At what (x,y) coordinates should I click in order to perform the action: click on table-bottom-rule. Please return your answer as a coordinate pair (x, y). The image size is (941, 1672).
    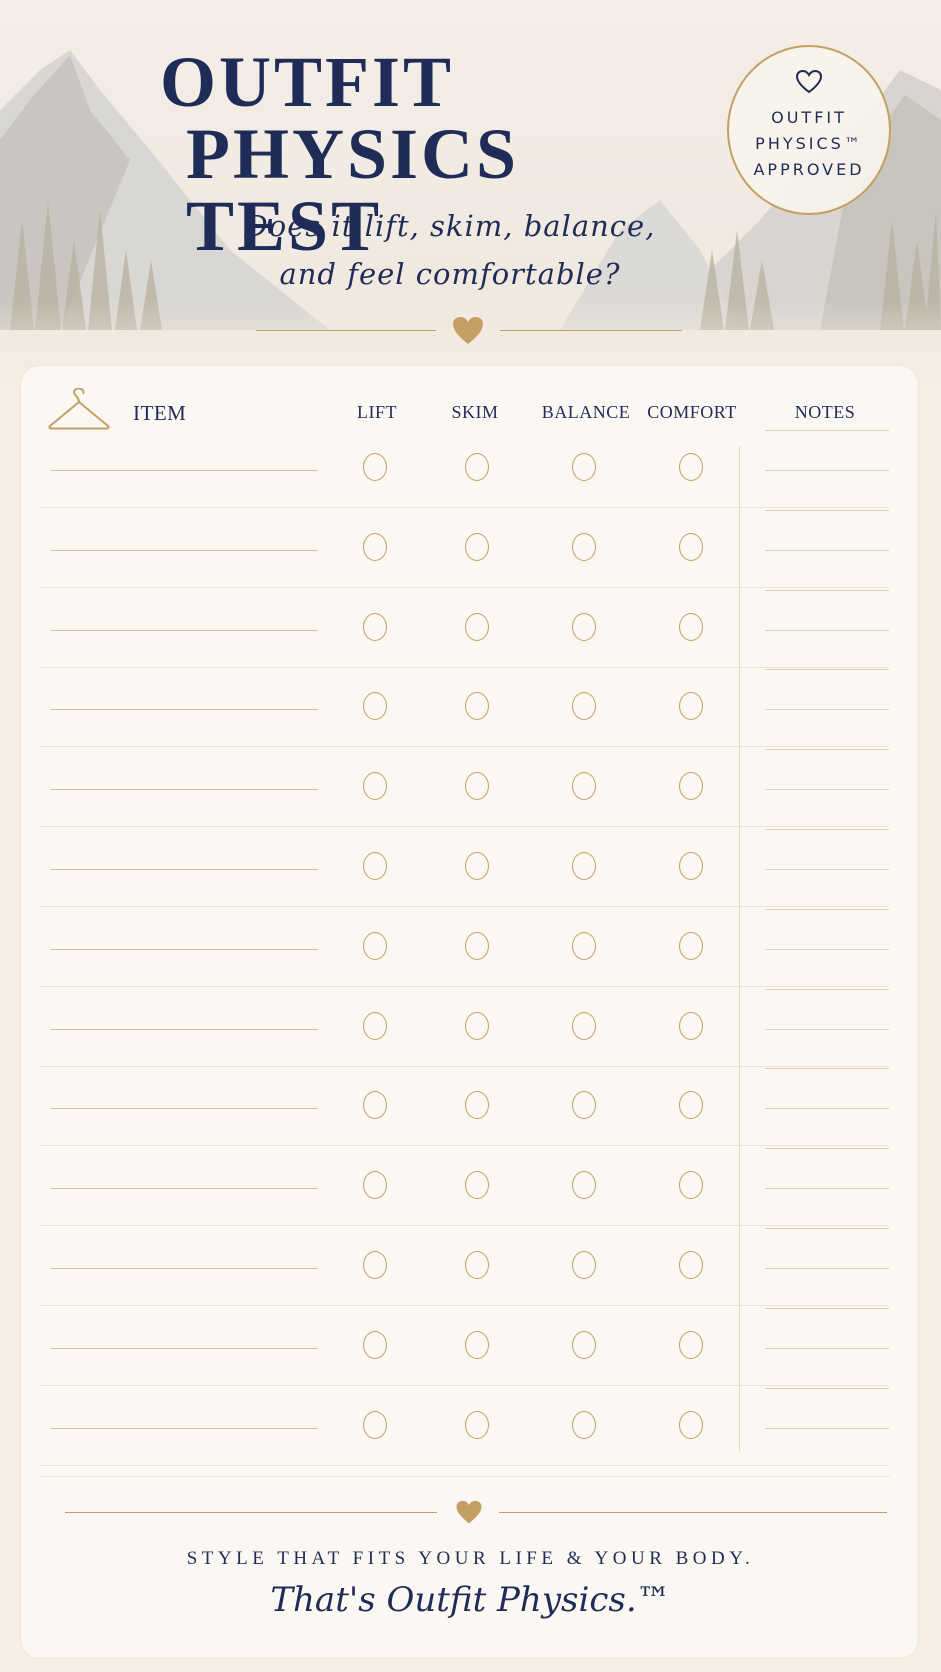
    Looking at the image, I should click on (465, 1476).